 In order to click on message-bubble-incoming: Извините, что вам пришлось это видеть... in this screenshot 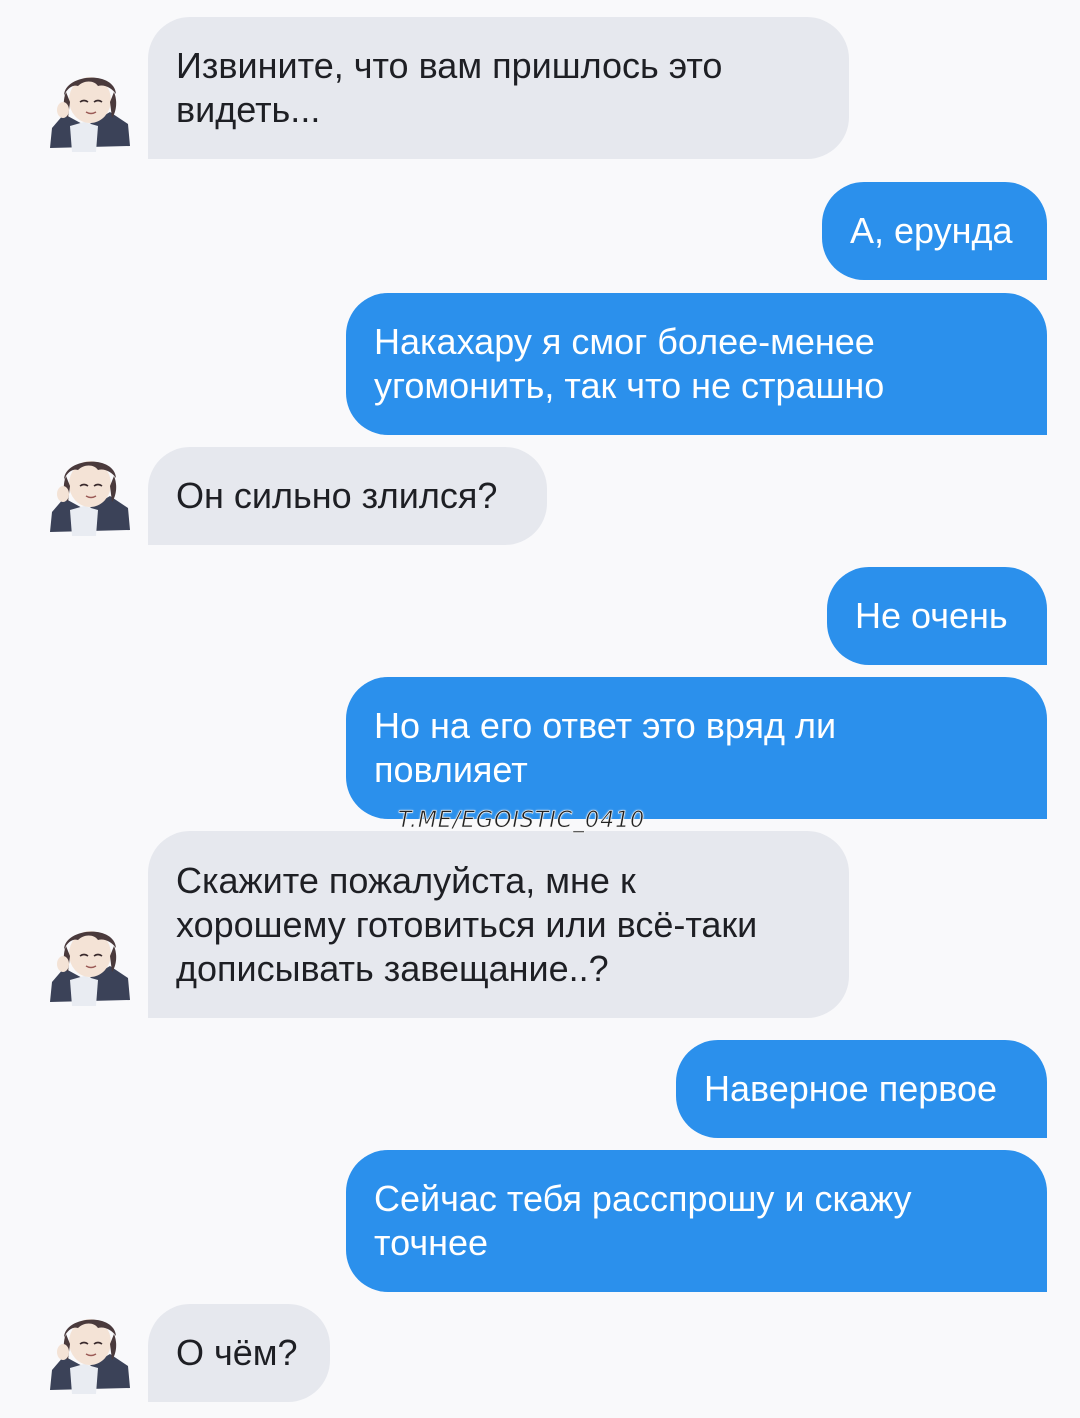, I will do `click(498, 88)`.